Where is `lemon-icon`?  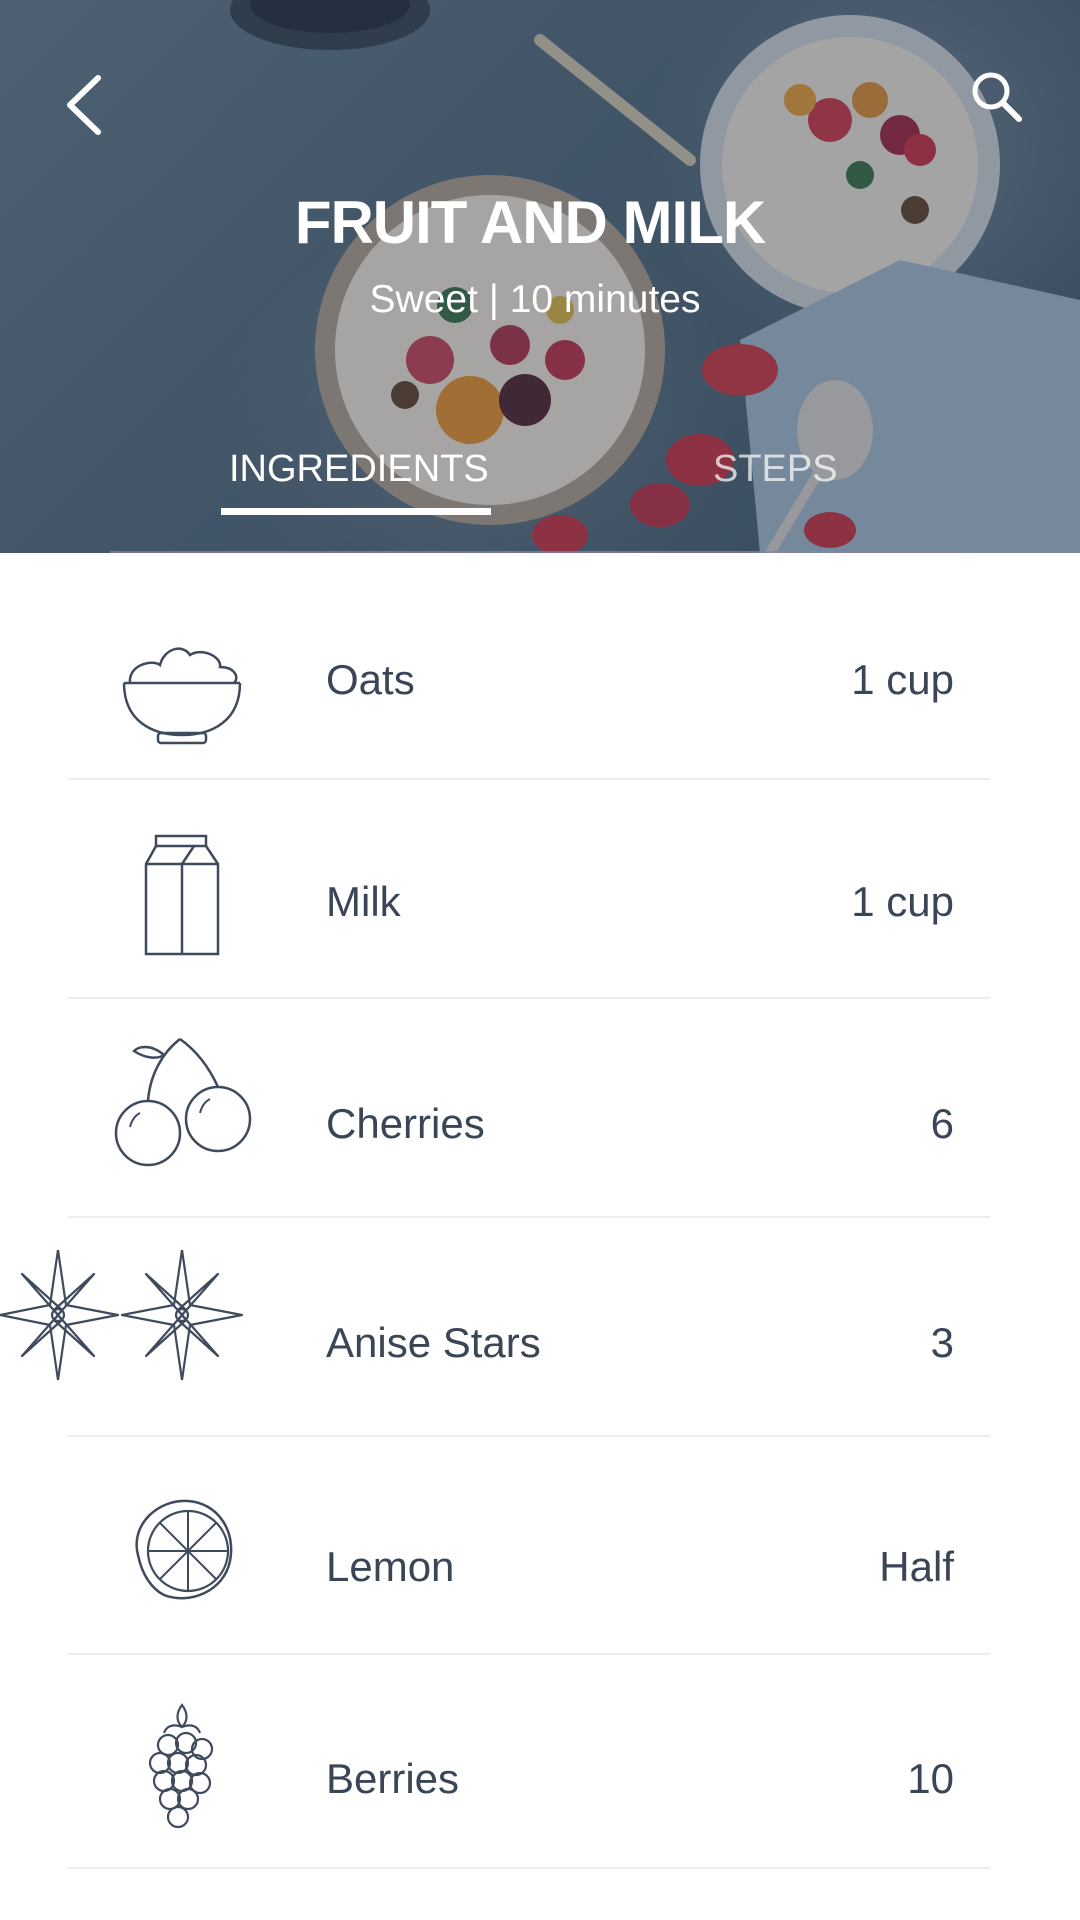 lemon-icon is located at coordinates (184, 1549).